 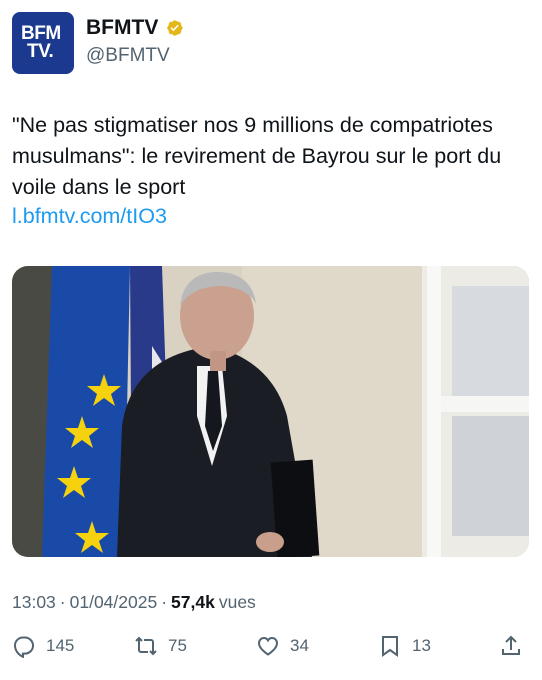 I want to click on tweet-meta: 13:03 · 01/04/2025 · 57,4k vues, so click(x=134, y=602).